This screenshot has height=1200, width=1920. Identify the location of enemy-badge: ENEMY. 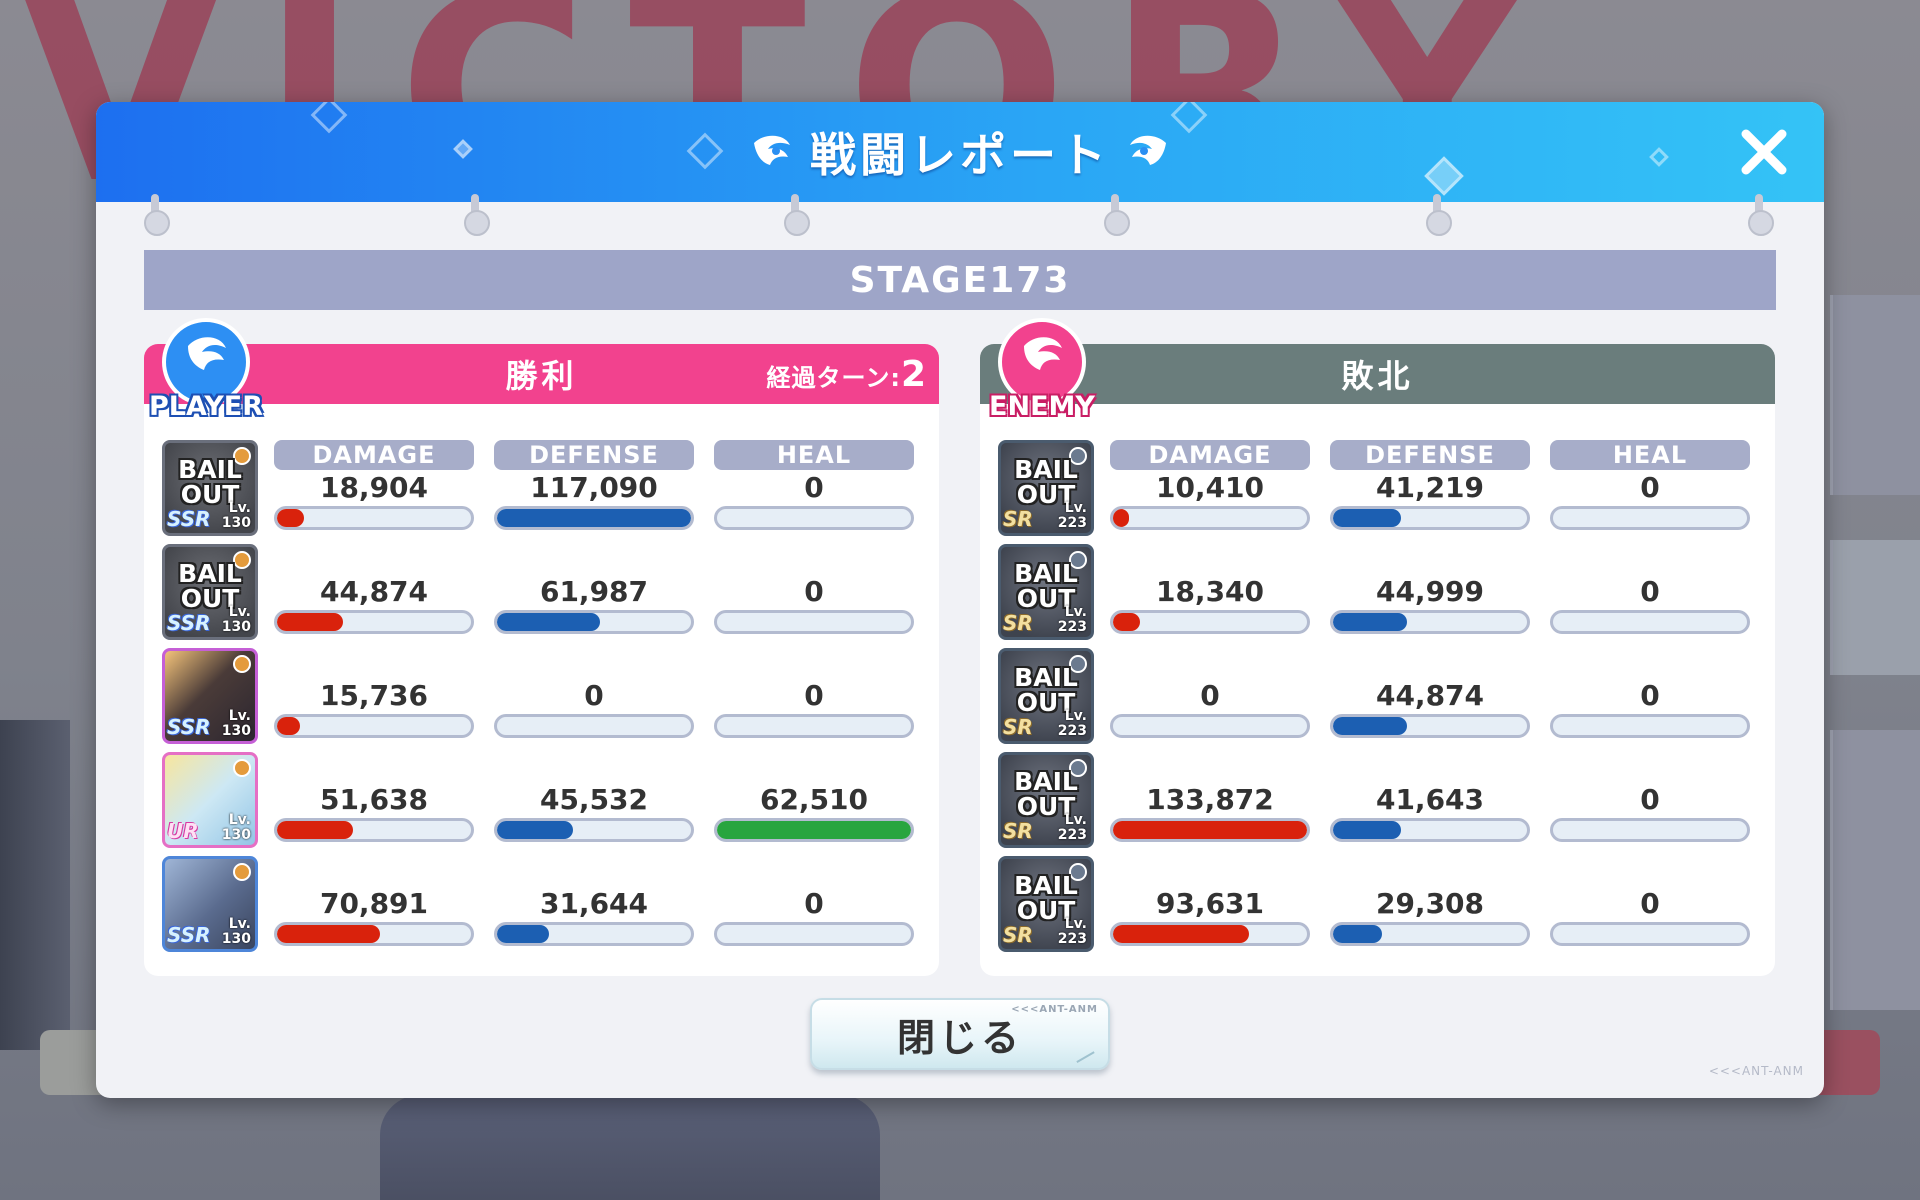
(1042, 370).